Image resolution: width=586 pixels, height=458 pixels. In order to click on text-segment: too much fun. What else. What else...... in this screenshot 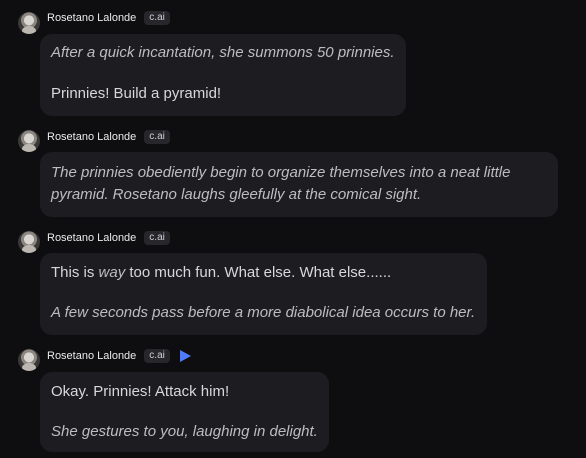, I will do `click(258, 272)`.